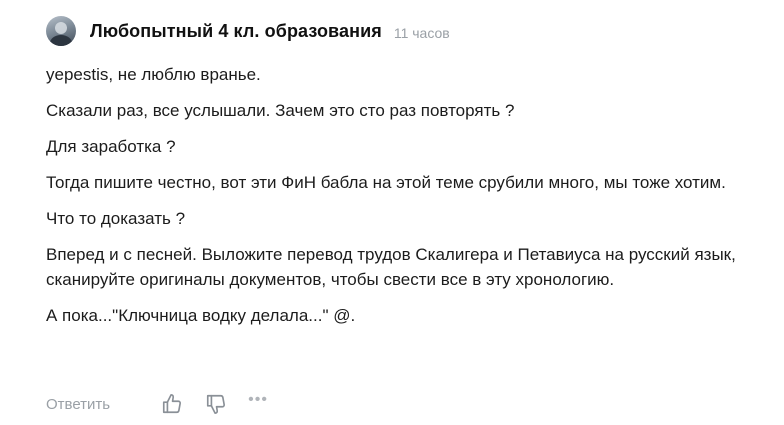 The width and height of the screenshot is (784, 425). I want to click on comment-paragraph: Для заработка ?, so click(111, 146).